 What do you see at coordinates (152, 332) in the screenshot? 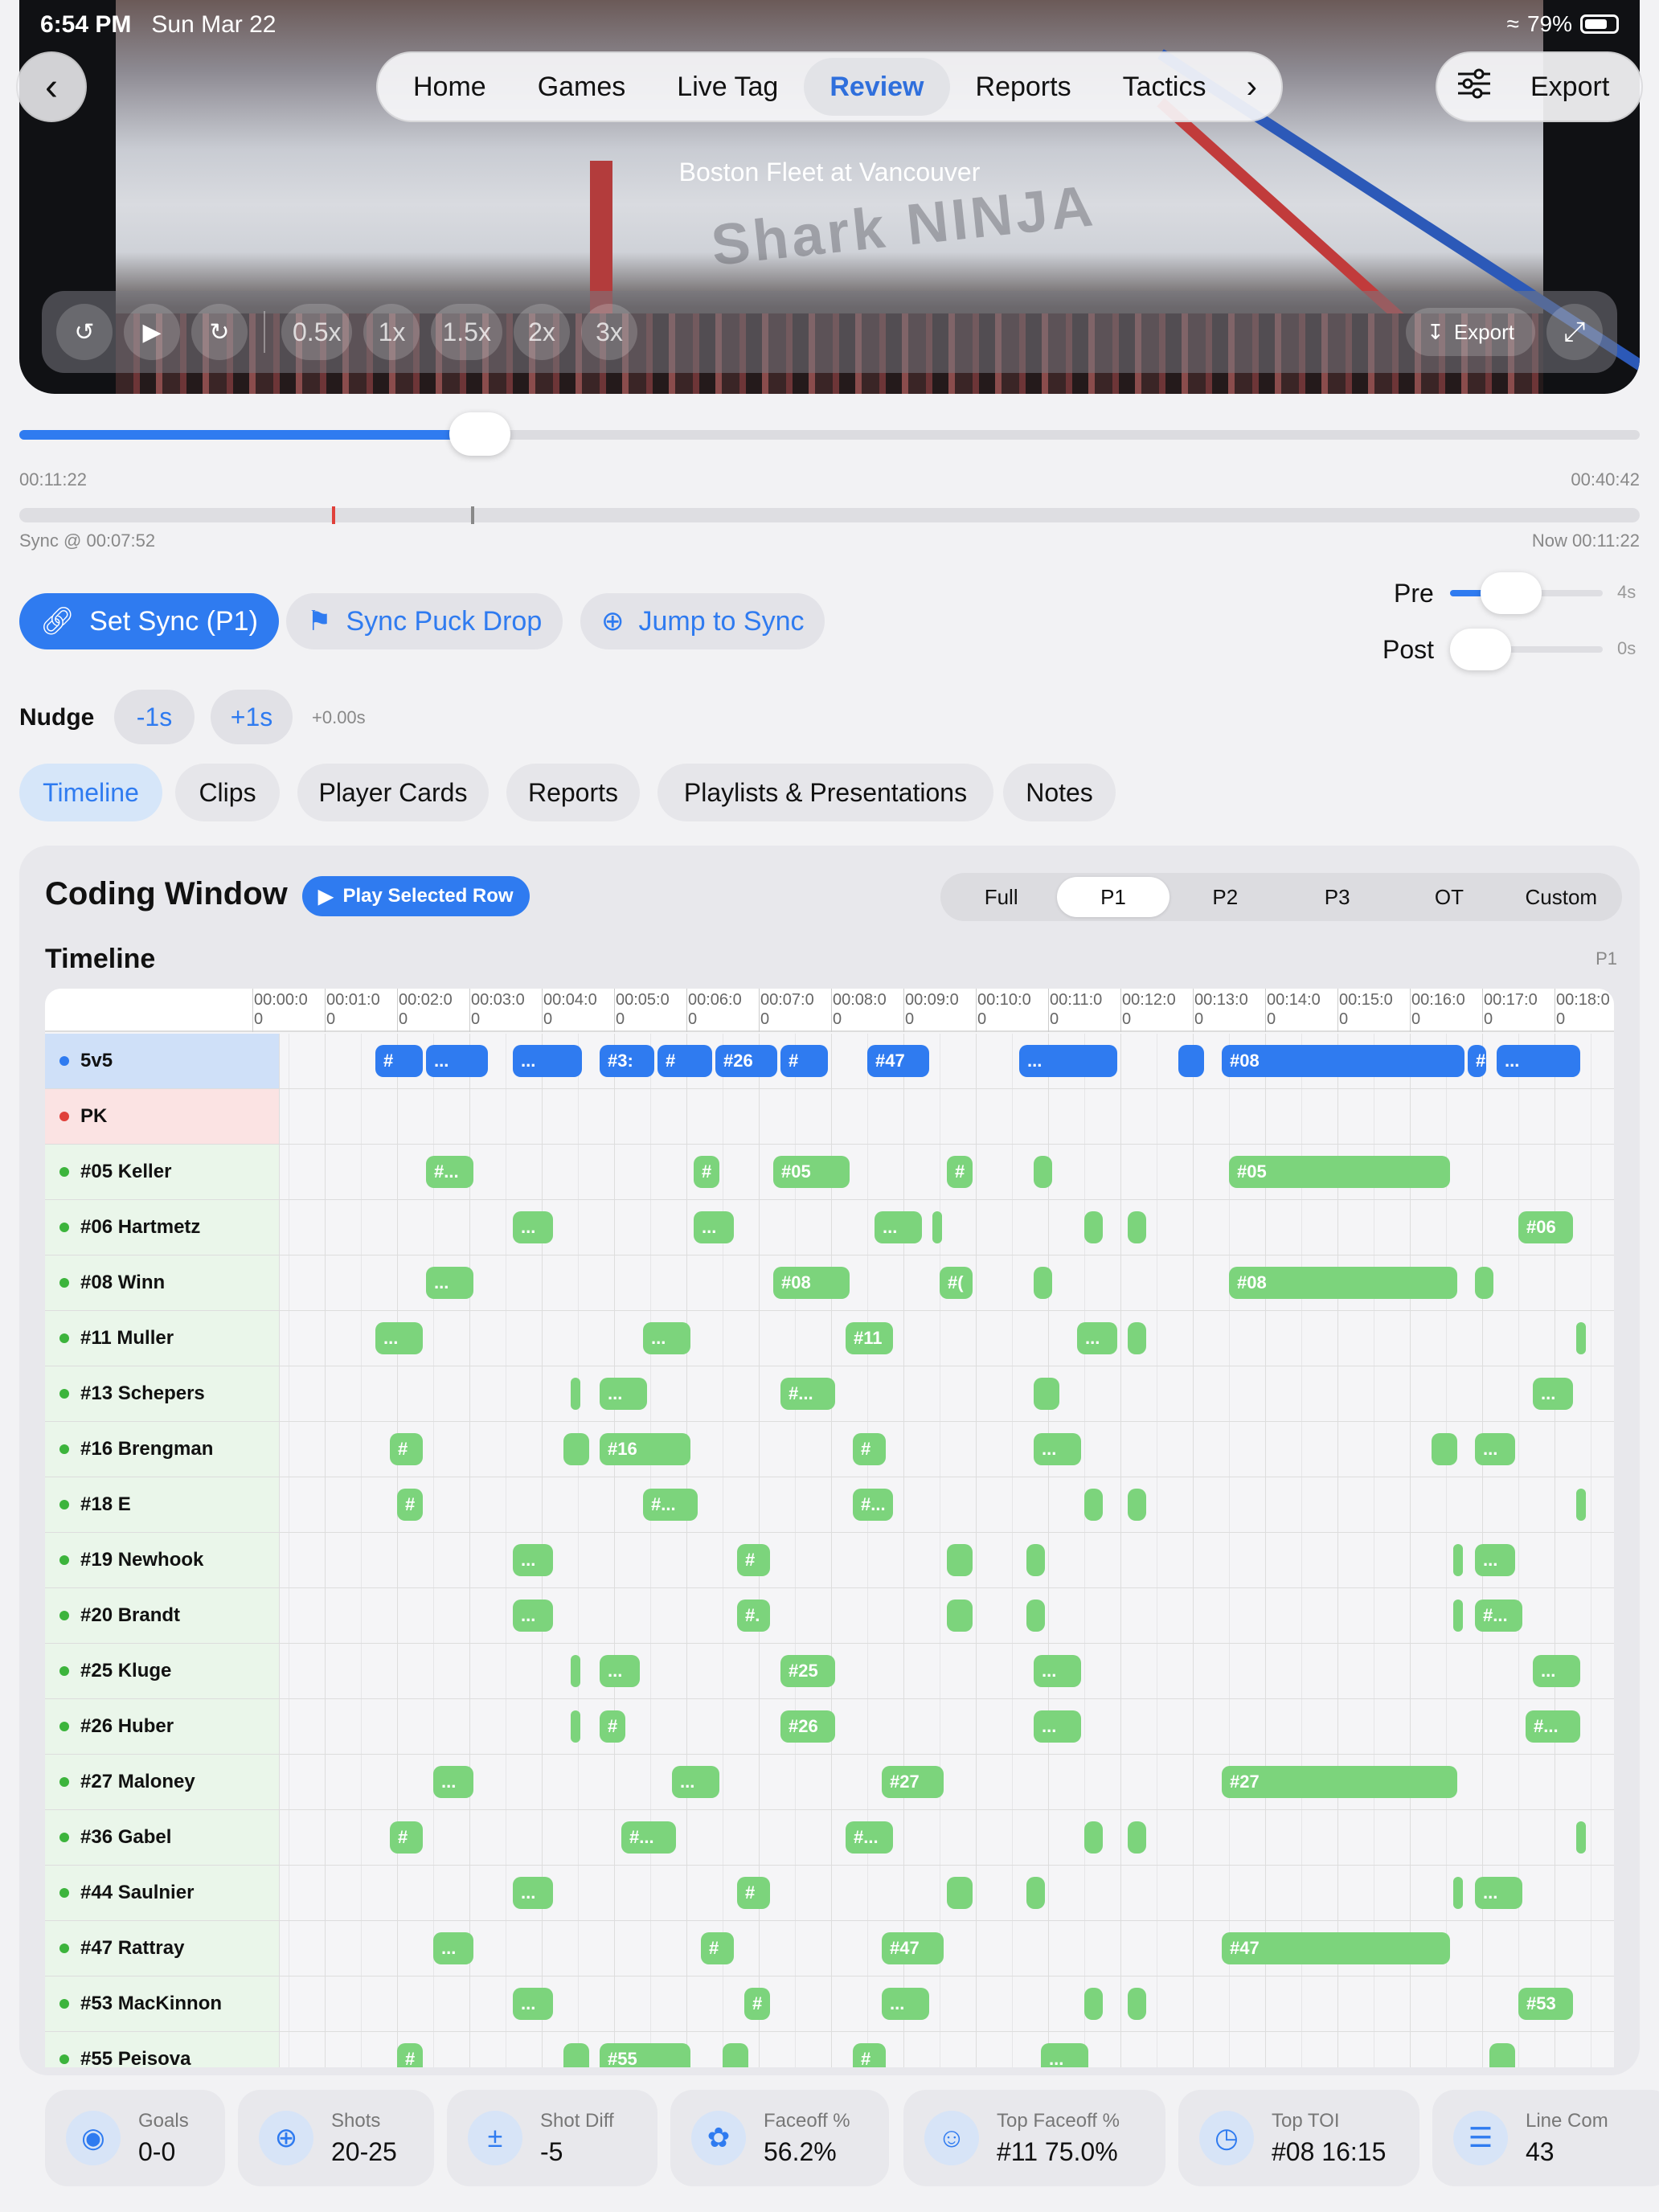
I see `play-icon: ▶` at bounding box center [152, 332].